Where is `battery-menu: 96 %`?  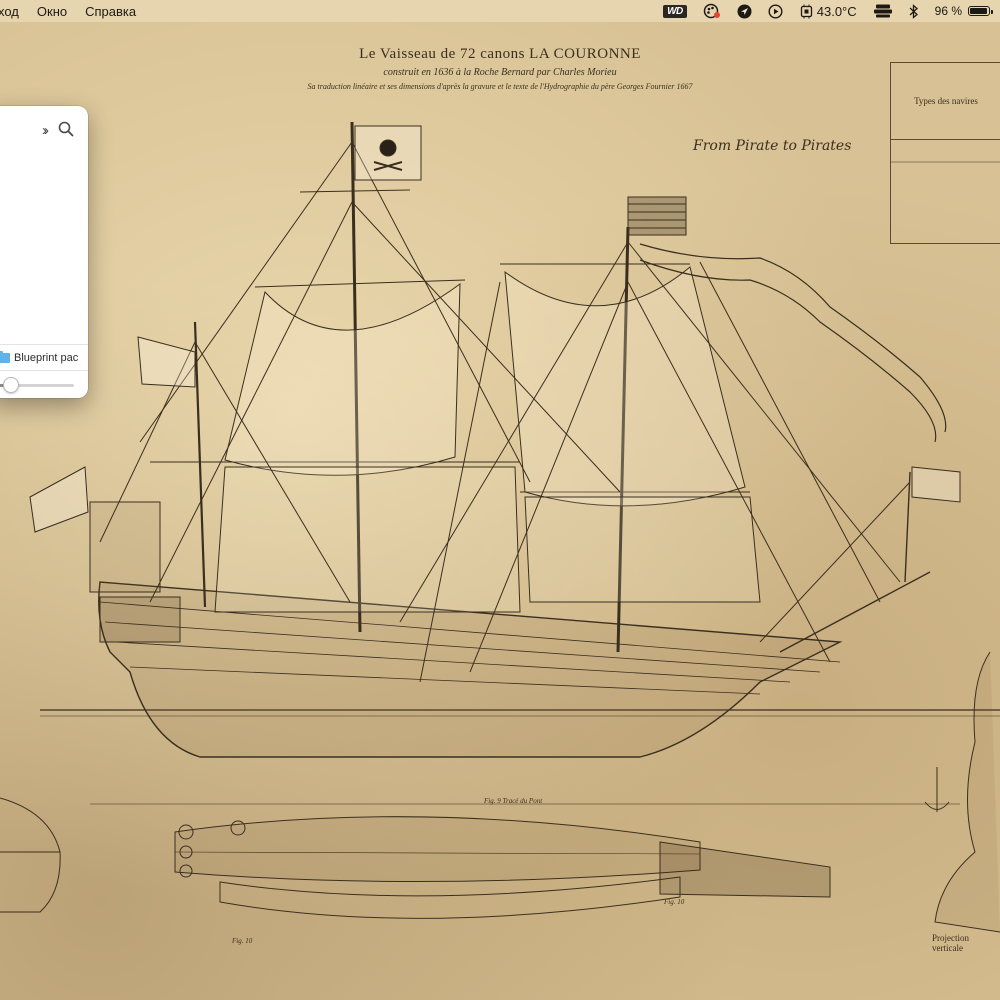
battery-menu: 96 % is located at coordinates (963, 11).